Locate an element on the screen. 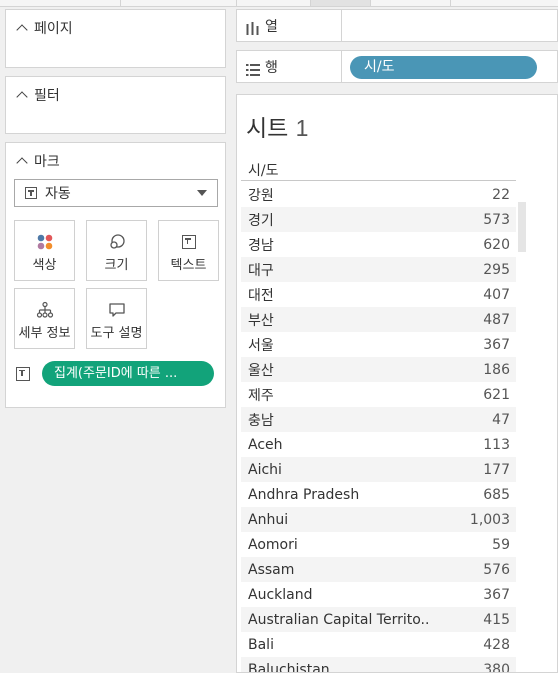 Image resolution: width=558 pixels, height=673 pixels. row-label: 강원 is located at coordinates (261, 195).